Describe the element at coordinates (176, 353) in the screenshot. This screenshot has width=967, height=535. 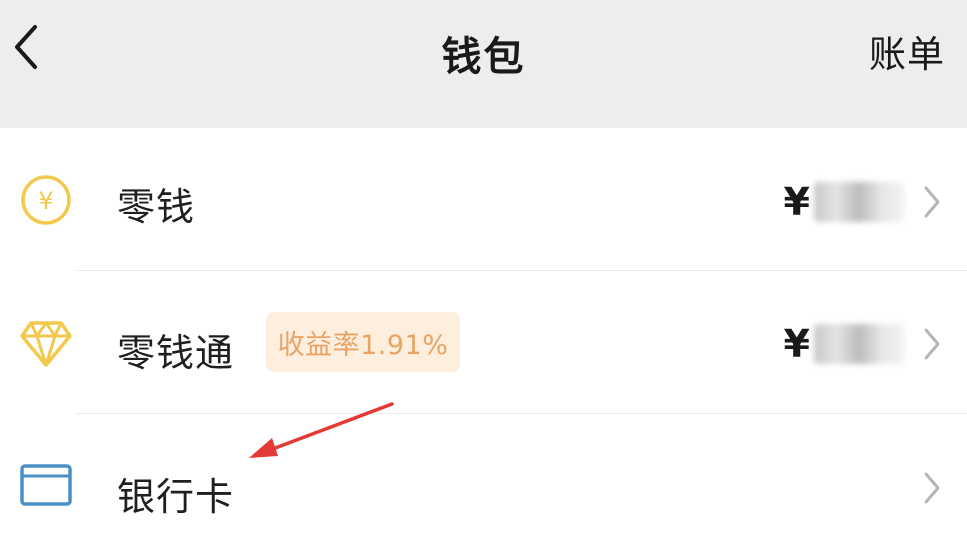
I see `list-item-label: 零钱通` at that location.